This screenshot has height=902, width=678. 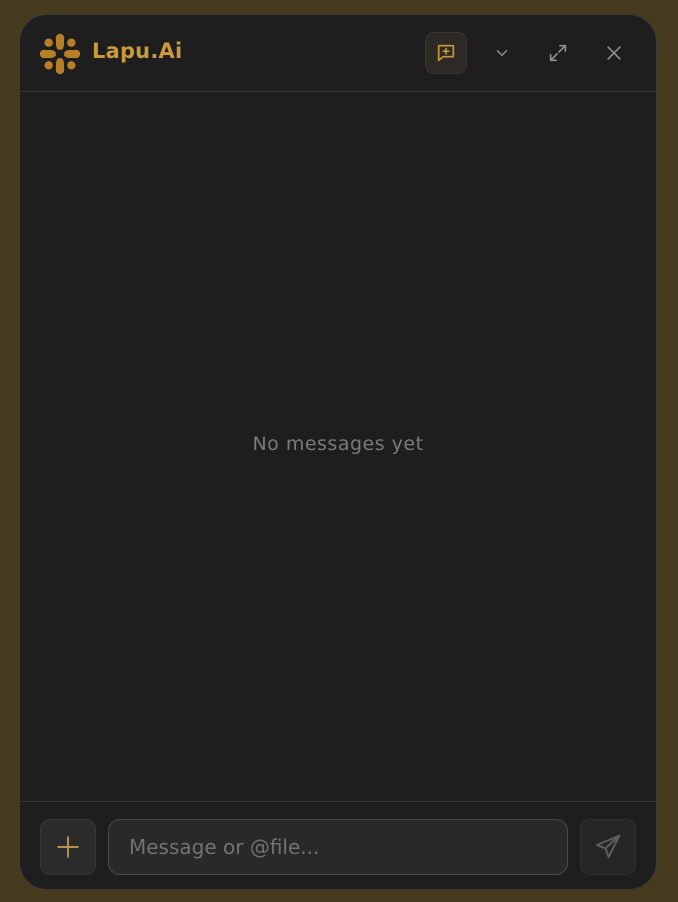 I want to click on new-chat-button, so click(x=446, y=53).